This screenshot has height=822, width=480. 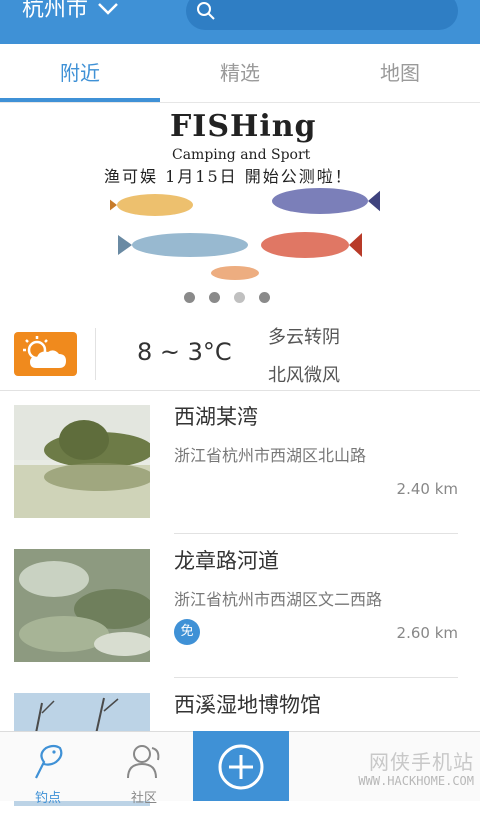 What do you see at coordinates (304, 337) in the screenshot?
I see `weather-condition: 多云转阴` at bounding box center [304, 337].